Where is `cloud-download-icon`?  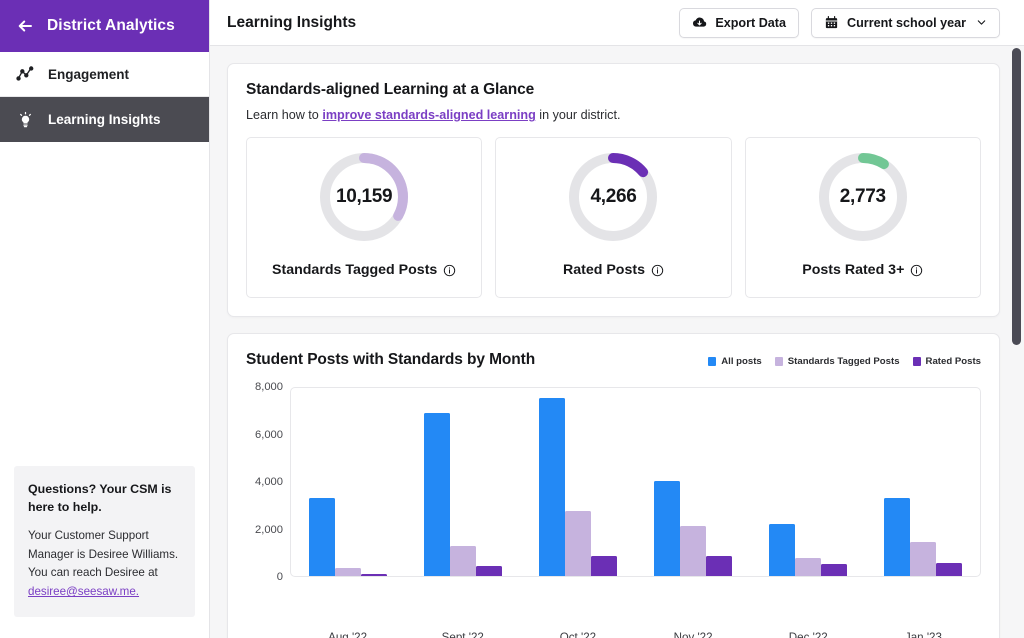
cloud-download-icon is located at coordinates (699, 22).